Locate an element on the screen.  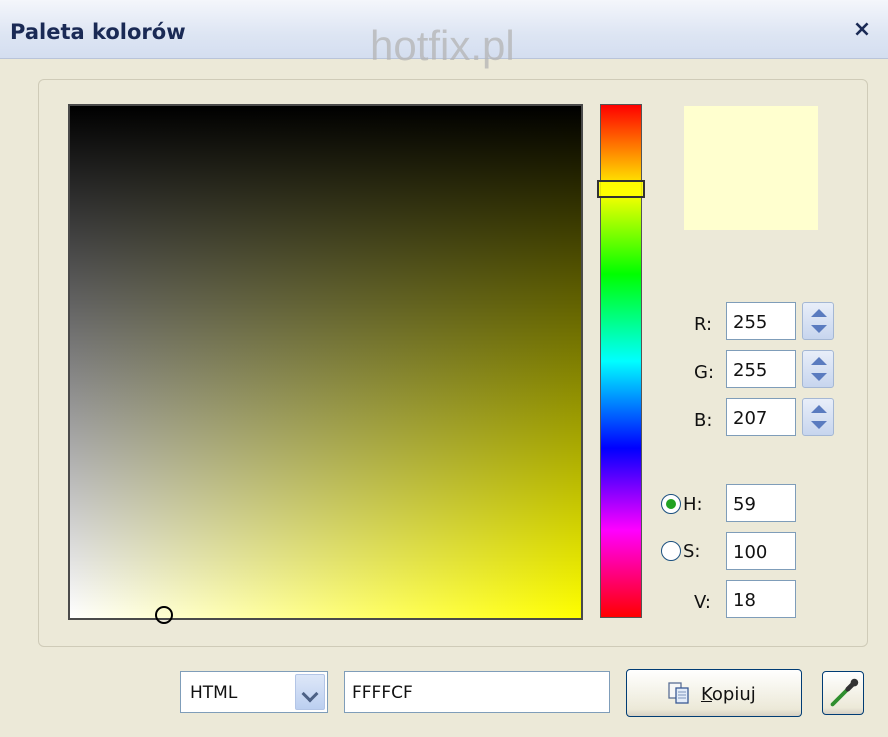
g-spinner is located at coordinates (818, 369).